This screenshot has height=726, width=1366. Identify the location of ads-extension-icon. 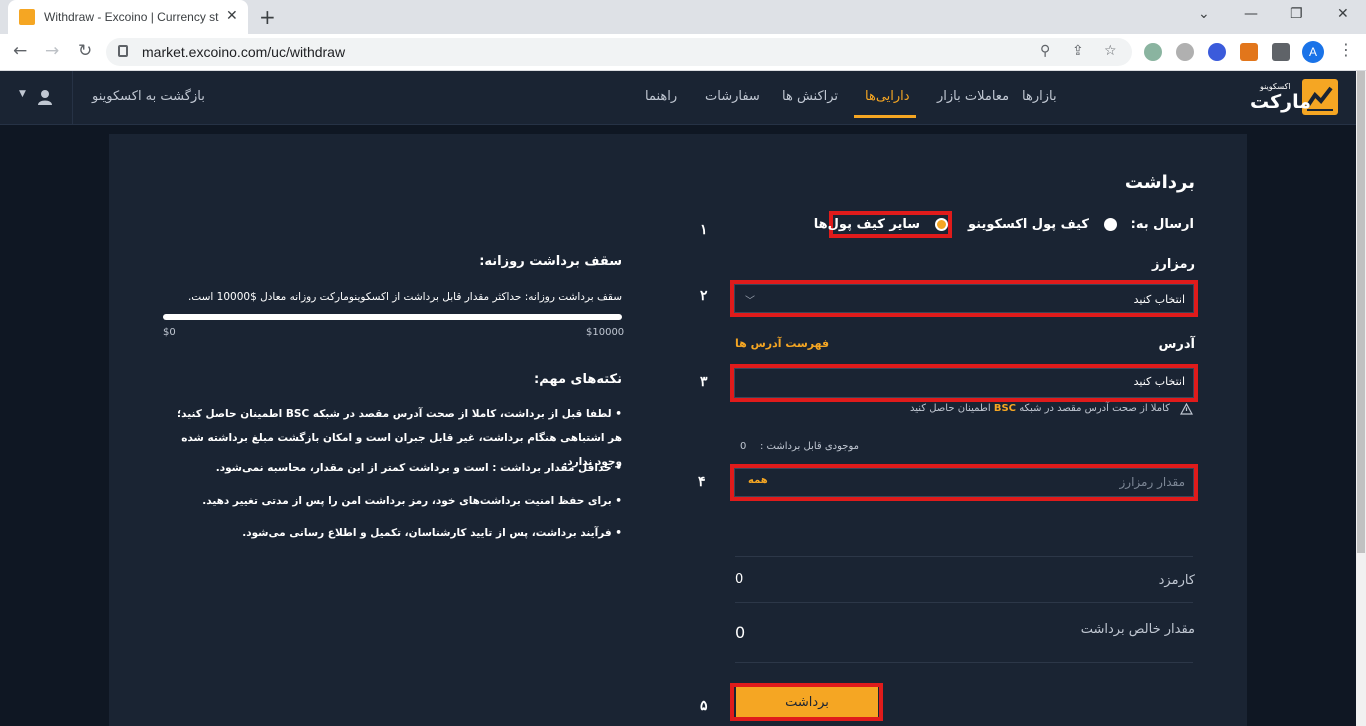
(1217, 52).